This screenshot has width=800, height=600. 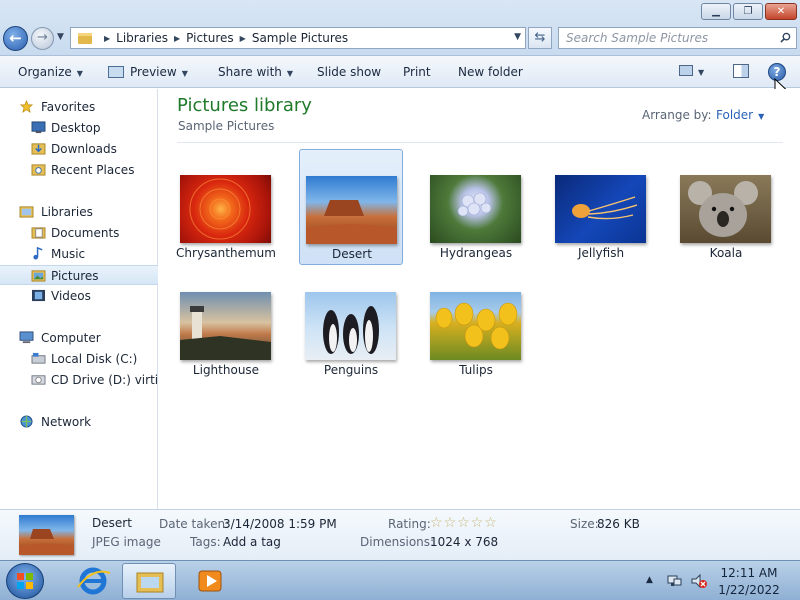 I want to click on star-icon, so click(x=26, y=106).